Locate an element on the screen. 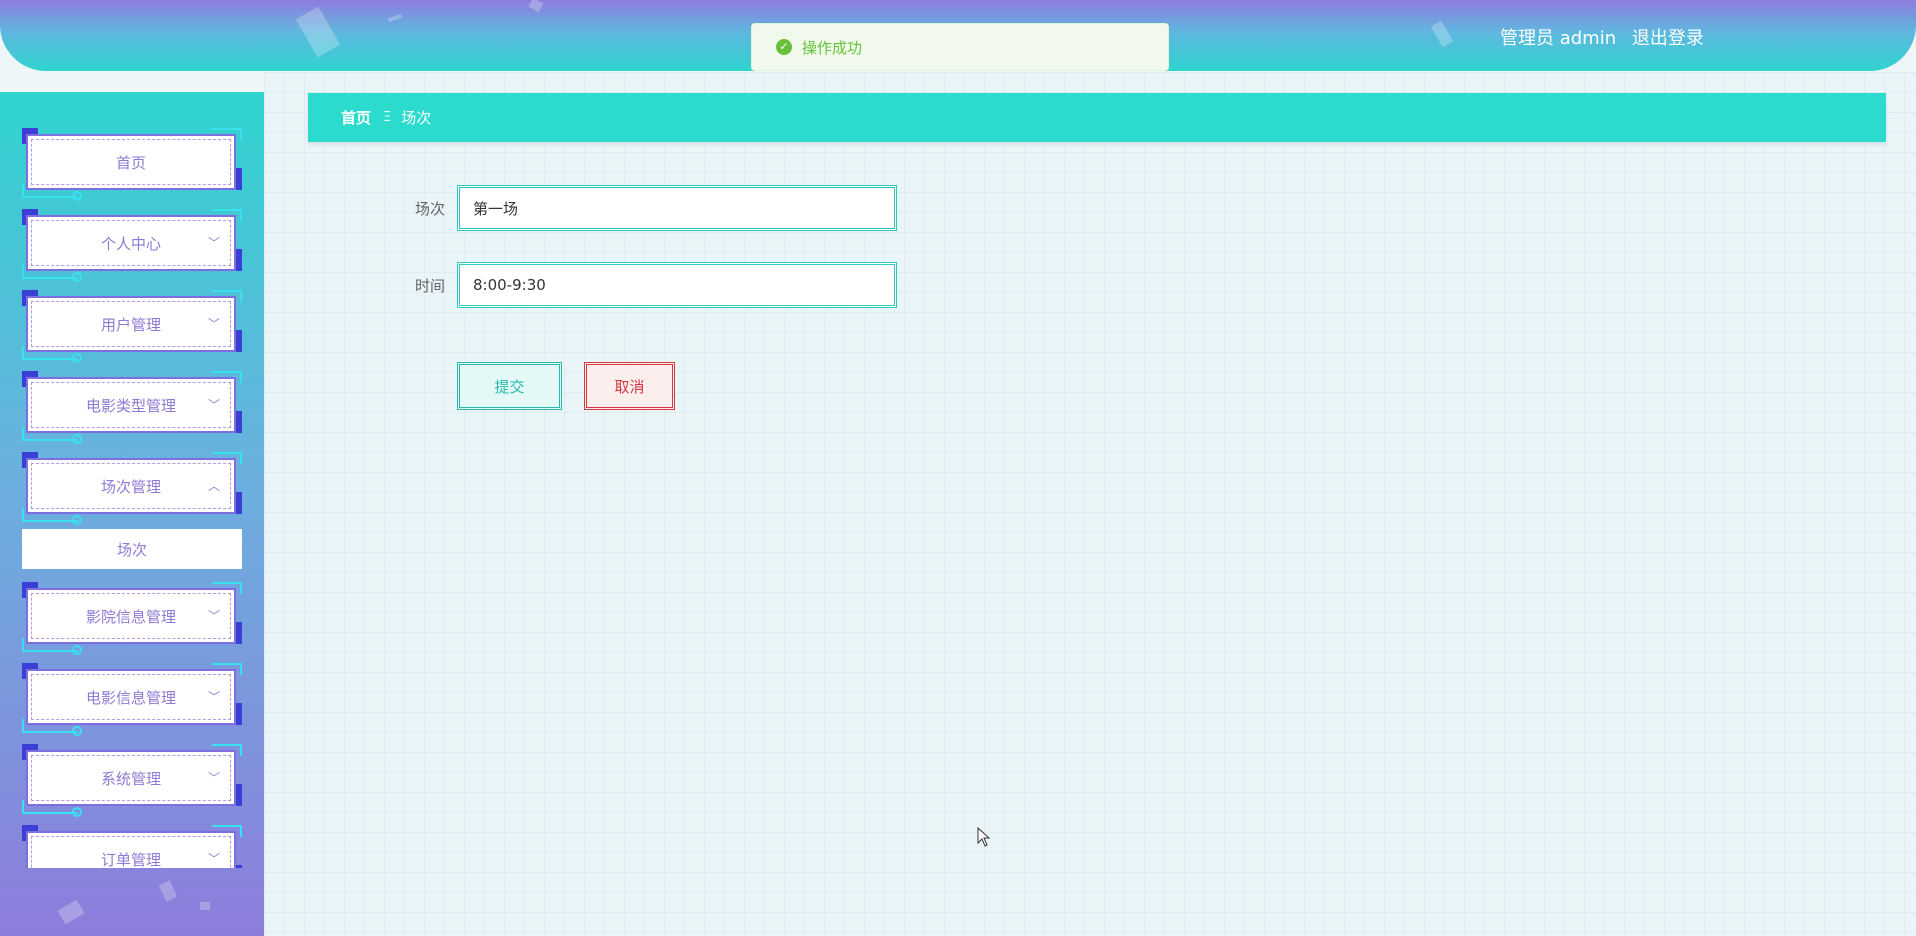 The width and height of the screenshot is (1916, 936). session-label: 场次 is located at coordinates (429, 208).